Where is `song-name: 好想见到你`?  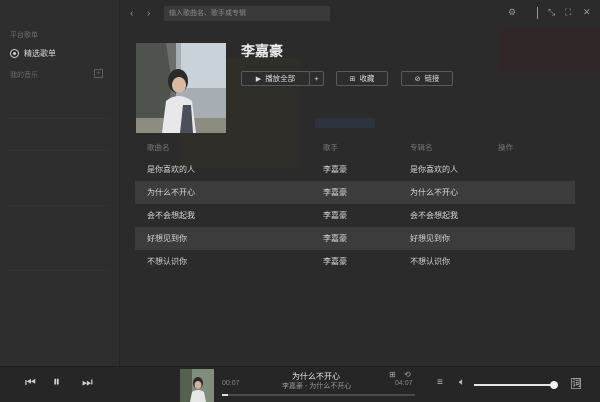 song-name: 好想见到你 is located at coordinates (167, 238).